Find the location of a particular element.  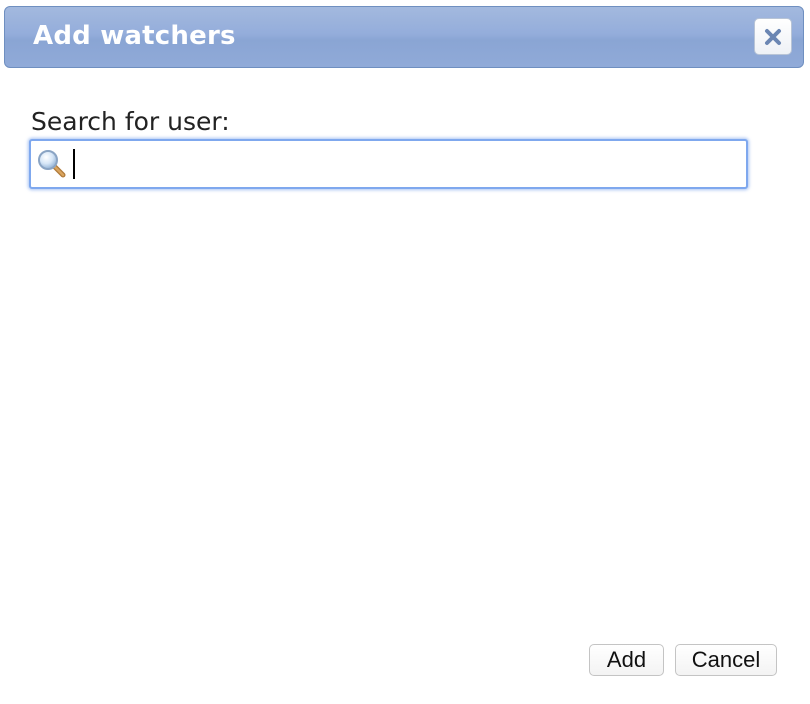

search-input is located at coordinates (407, 164).